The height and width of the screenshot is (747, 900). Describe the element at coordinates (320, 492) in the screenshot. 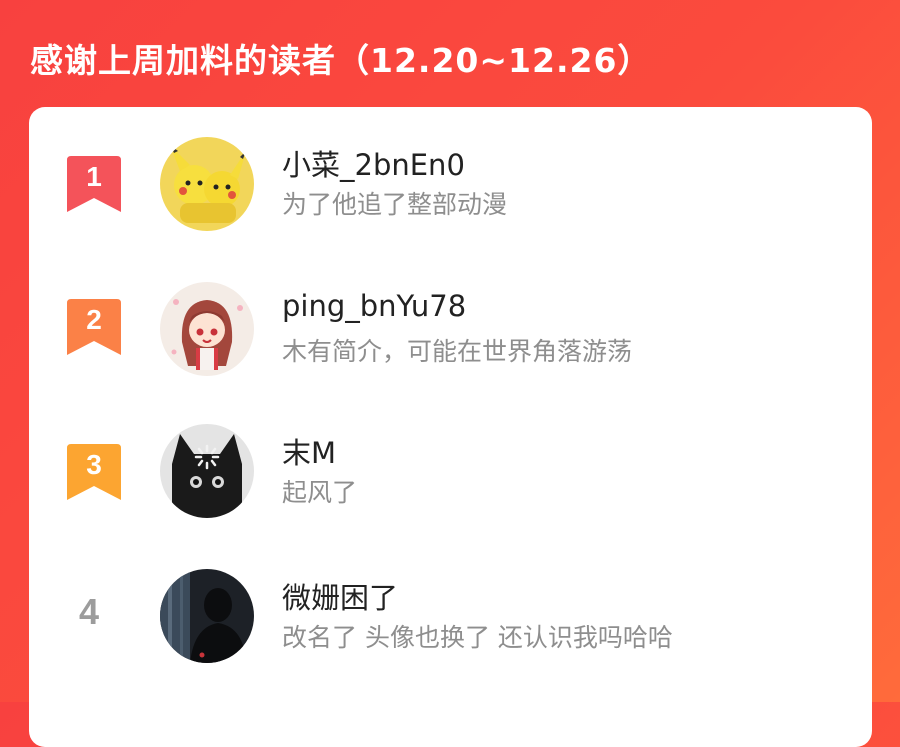

I see `reader-bio: 起风了` at that location.